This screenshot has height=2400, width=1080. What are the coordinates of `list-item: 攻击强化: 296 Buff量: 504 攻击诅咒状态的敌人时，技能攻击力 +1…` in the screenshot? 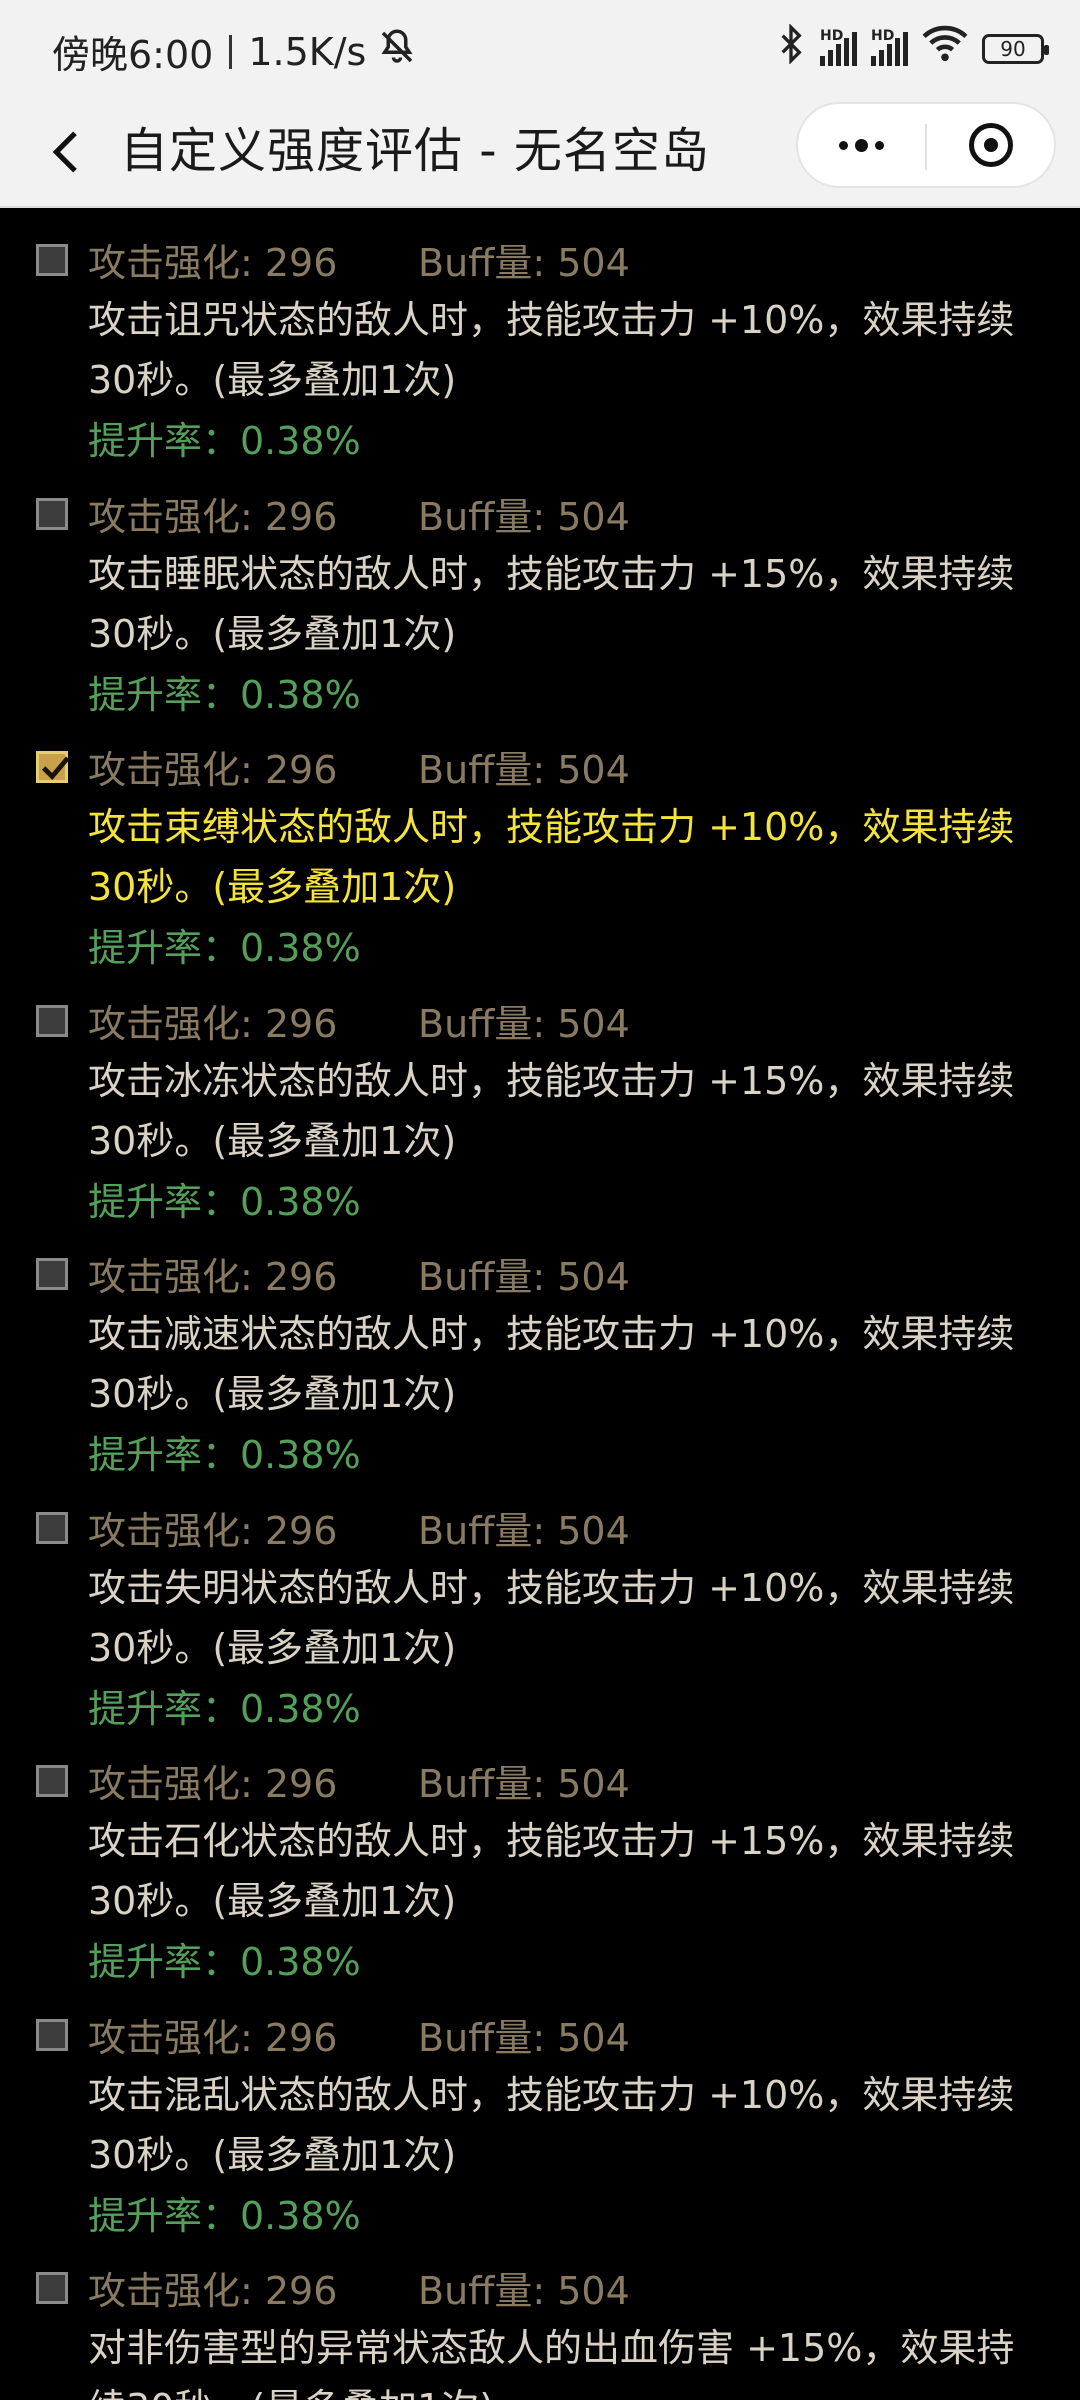 It's located at (540, 337).